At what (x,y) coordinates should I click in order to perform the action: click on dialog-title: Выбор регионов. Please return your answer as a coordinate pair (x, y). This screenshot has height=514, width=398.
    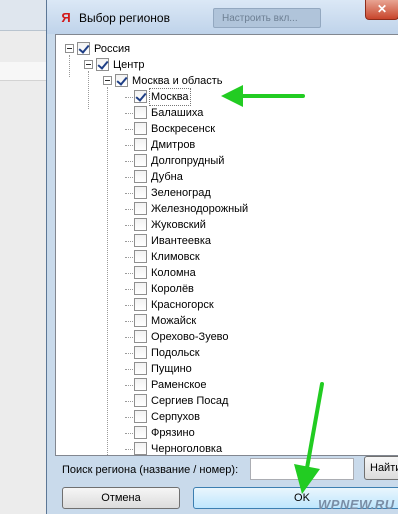
    Looking at the image, I should click on (124, 18).